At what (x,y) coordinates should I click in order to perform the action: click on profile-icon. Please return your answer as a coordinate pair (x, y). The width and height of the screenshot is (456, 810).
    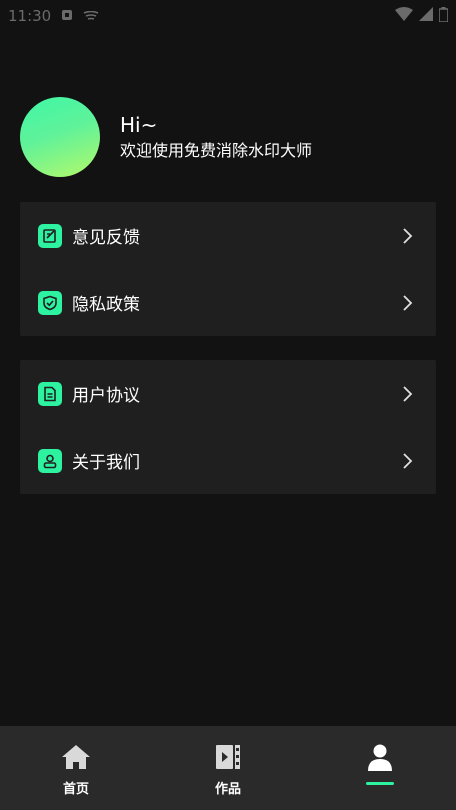
    Looking at the image, I should click on (380, 760).